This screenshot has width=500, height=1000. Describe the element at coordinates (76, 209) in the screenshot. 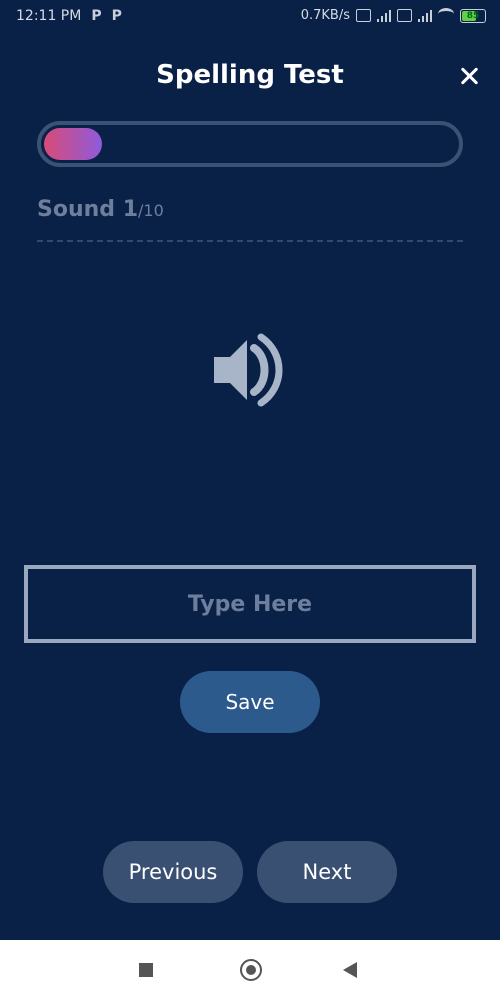

I see `sound-label: Sound` at that location.